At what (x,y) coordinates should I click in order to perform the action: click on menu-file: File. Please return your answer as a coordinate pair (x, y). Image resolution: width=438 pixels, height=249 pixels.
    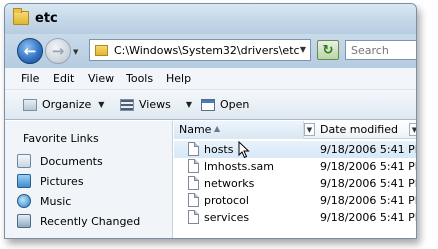
    Looking at the image, I should click on (30, 78).